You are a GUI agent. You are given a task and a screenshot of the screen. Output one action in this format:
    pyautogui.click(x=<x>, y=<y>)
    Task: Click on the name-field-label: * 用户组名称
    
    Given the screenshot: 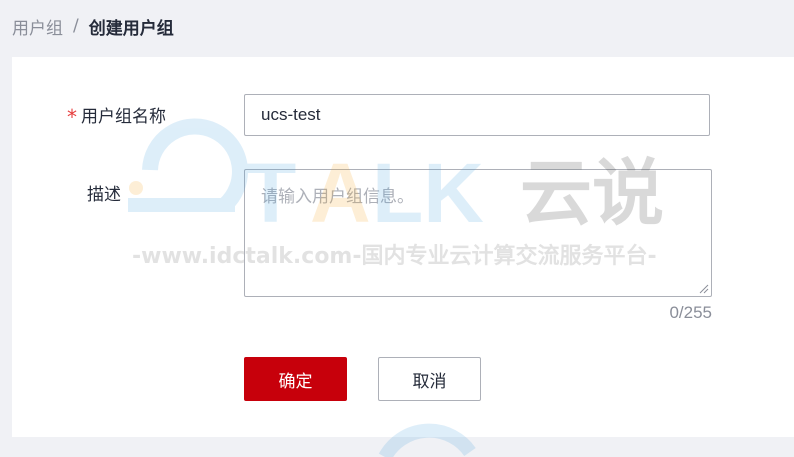 What is the action you would take?
    pyautogui.click(x=116, y=115)
    